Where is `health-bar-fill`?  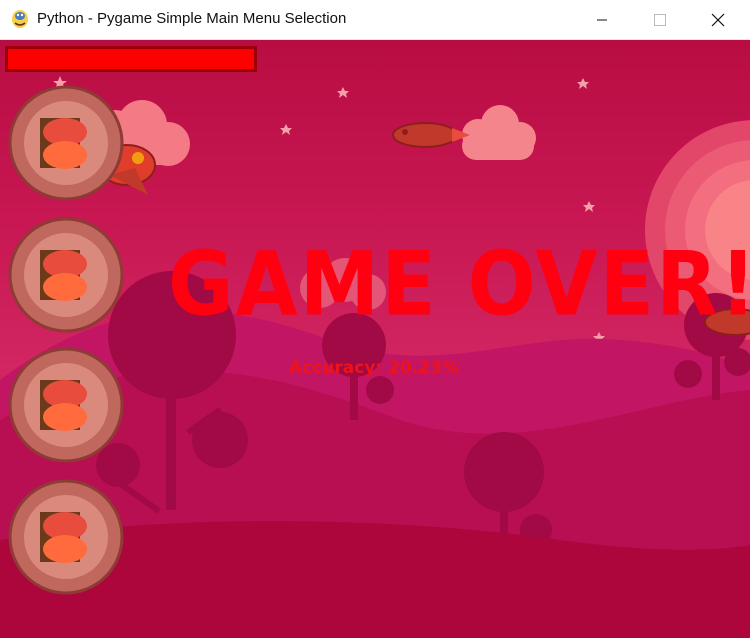 health-bar-fill is located at coordinates (131, 59).